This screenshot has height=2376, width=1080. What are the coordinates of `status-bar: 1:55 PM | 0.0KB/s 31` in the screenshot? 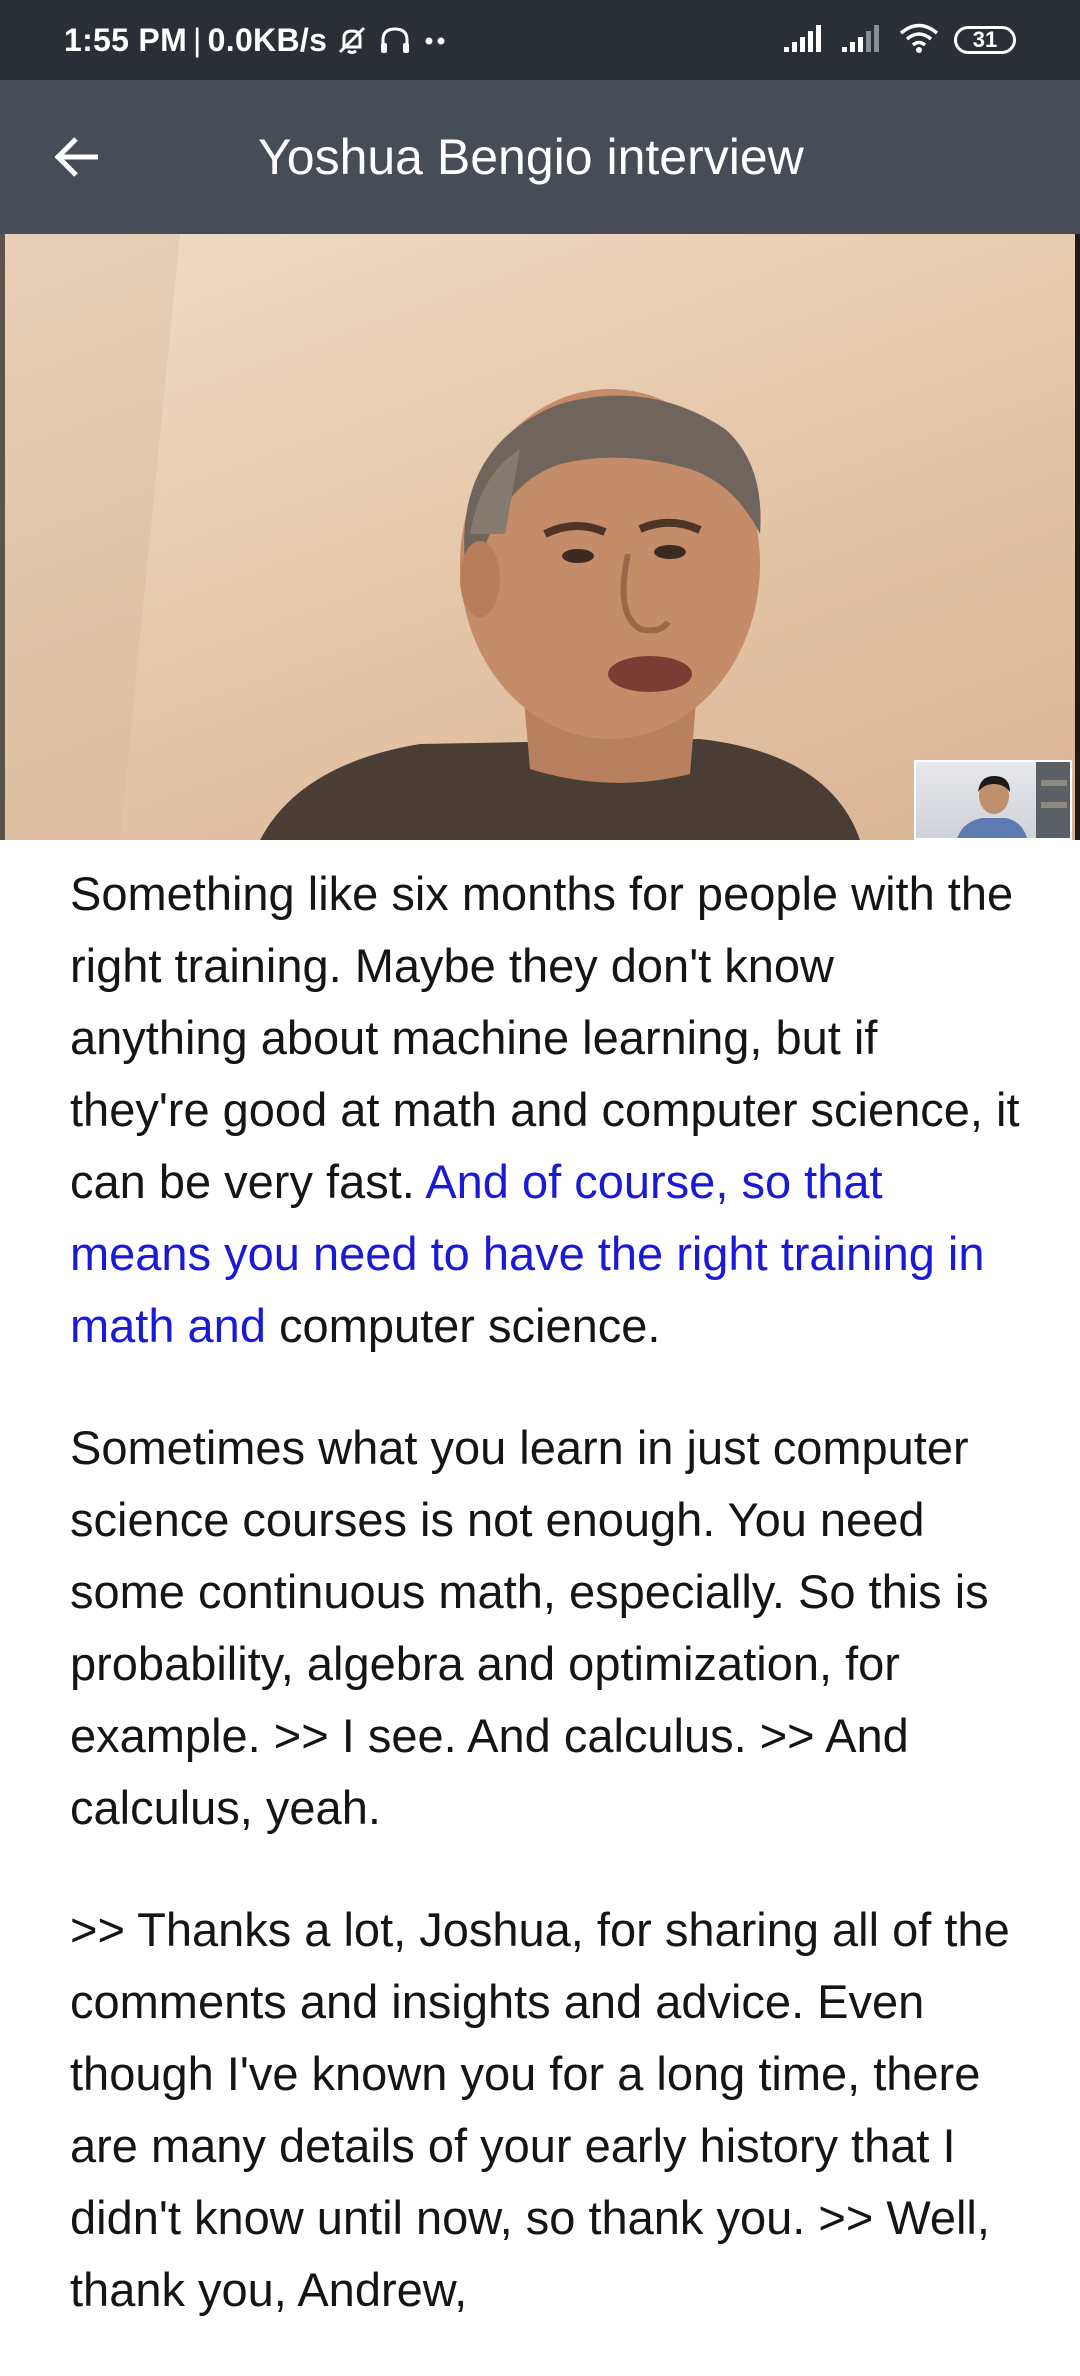 It's located at (540, 40).